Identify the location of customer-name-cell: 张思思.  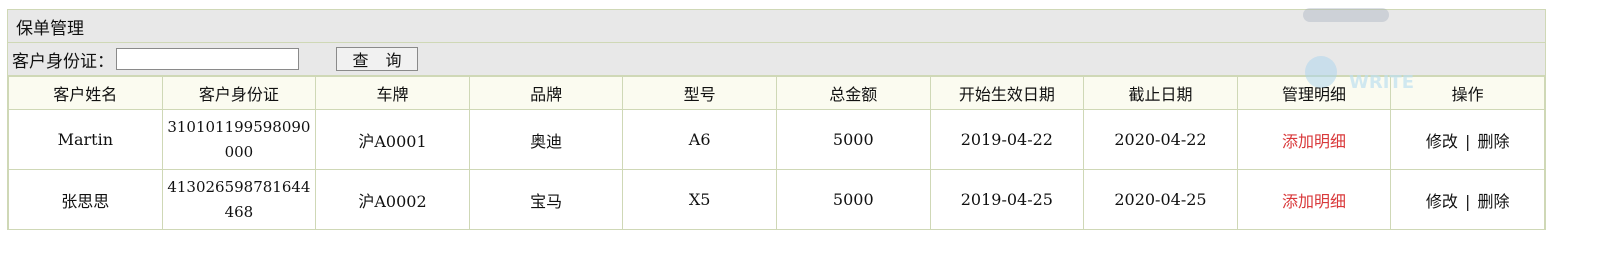
(85, 199).